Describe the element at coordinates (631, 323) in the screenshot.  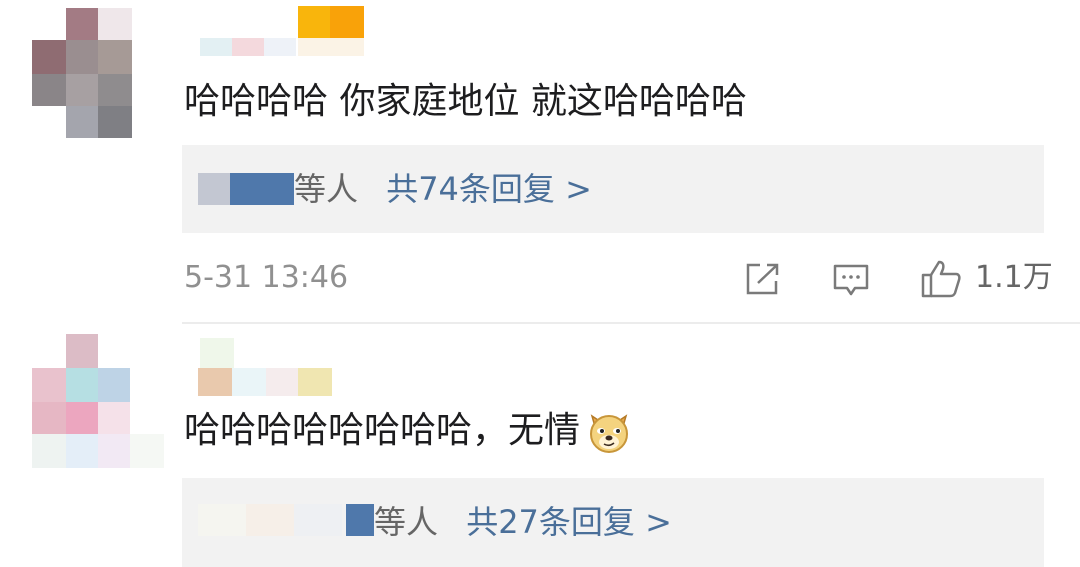
I see `divider` at that location.